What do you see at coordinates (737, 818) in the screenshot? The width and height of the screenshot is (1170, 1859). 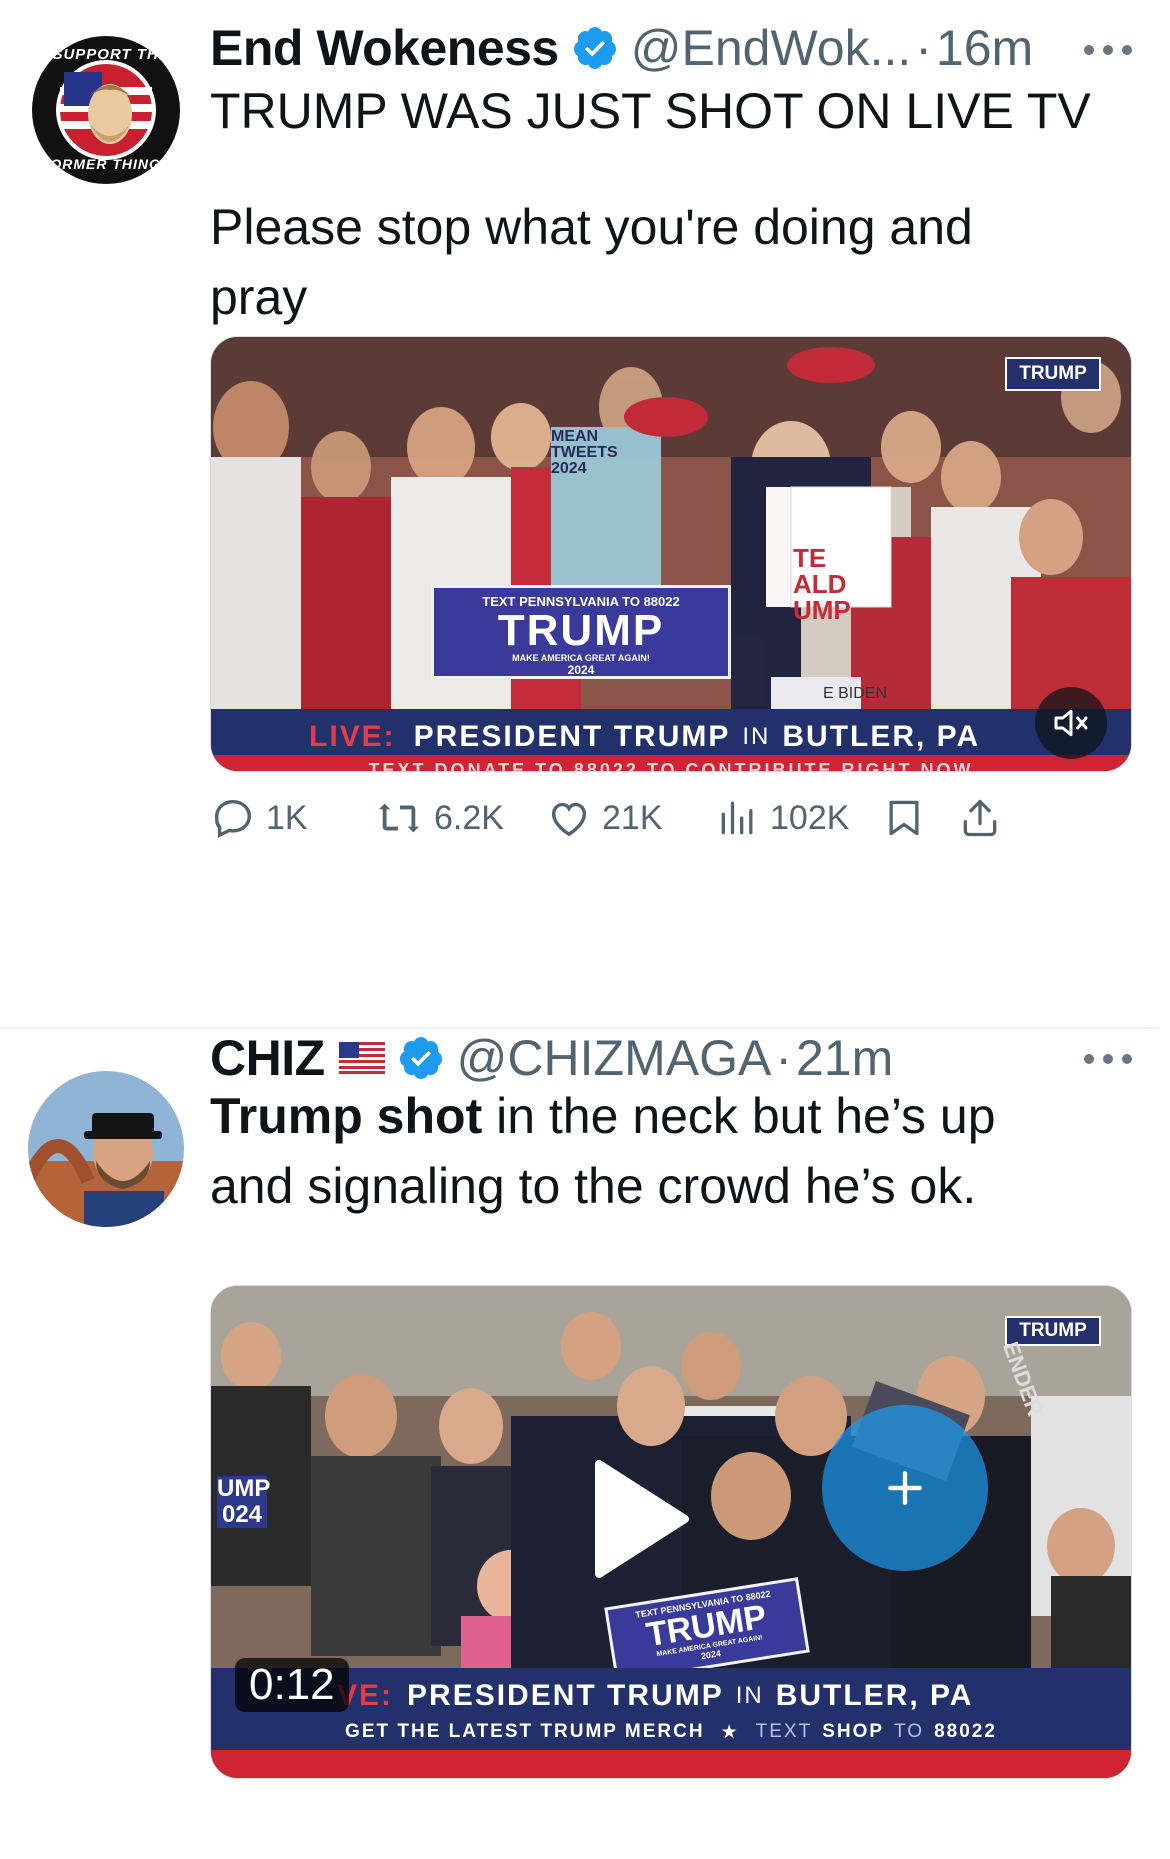 I see `views-icon` at bounding box center [737, 818].